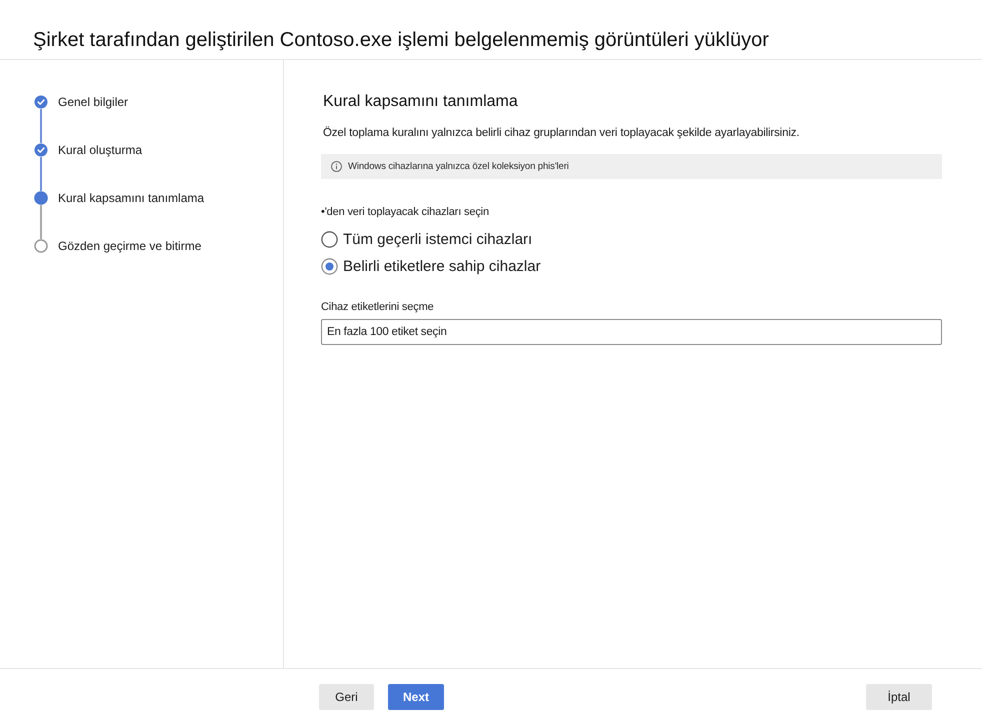 The image size is (982, 720). I want to click on back-button: Geri, so click(346, 697).